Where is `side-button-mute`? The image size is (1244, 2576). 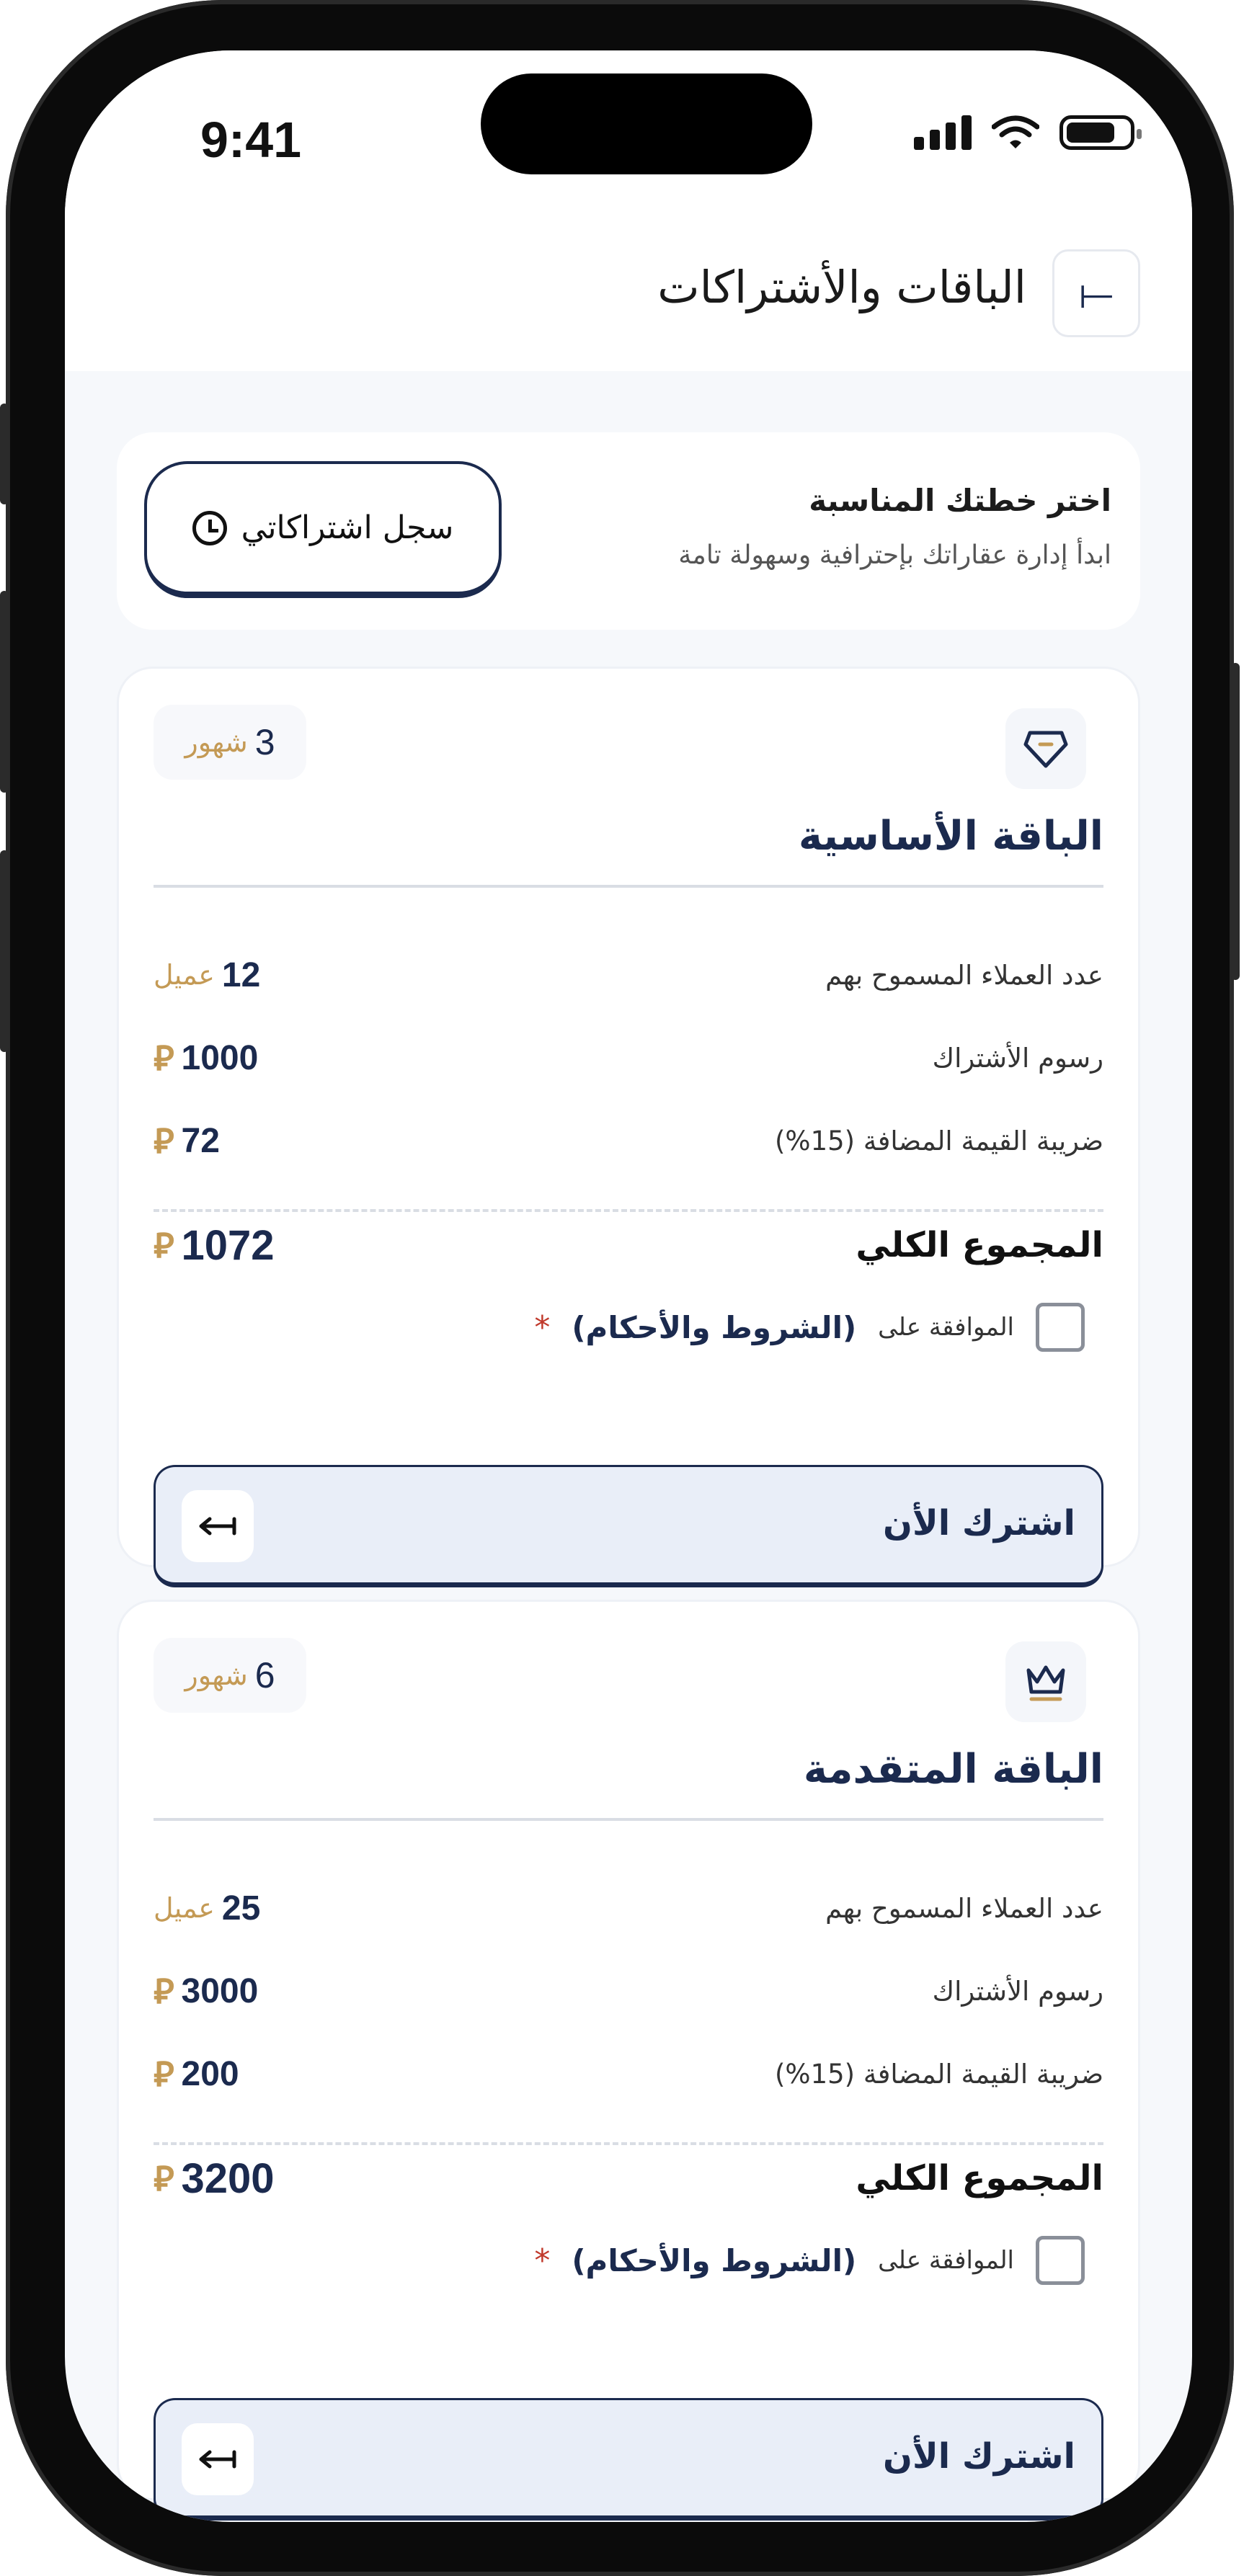
side-button-mute is located at coordinates (5, 454).